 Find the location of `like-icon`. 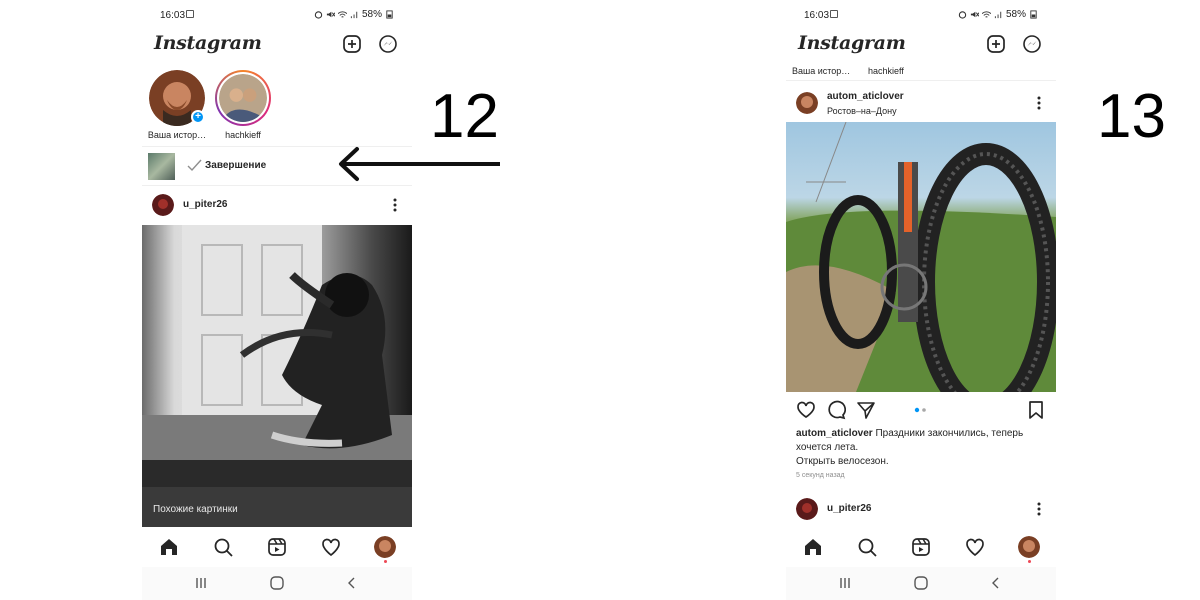

like-icon is located at coordinates (806, 410).